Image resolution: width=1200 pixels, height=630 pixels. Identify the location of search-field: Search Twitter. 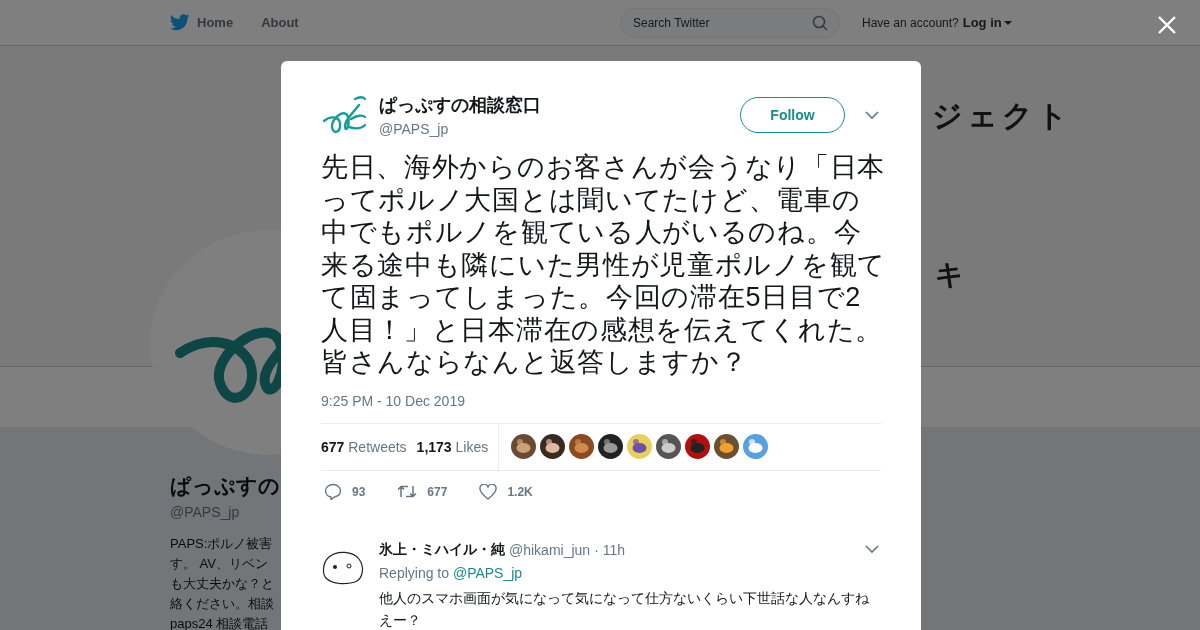
(730, 22).